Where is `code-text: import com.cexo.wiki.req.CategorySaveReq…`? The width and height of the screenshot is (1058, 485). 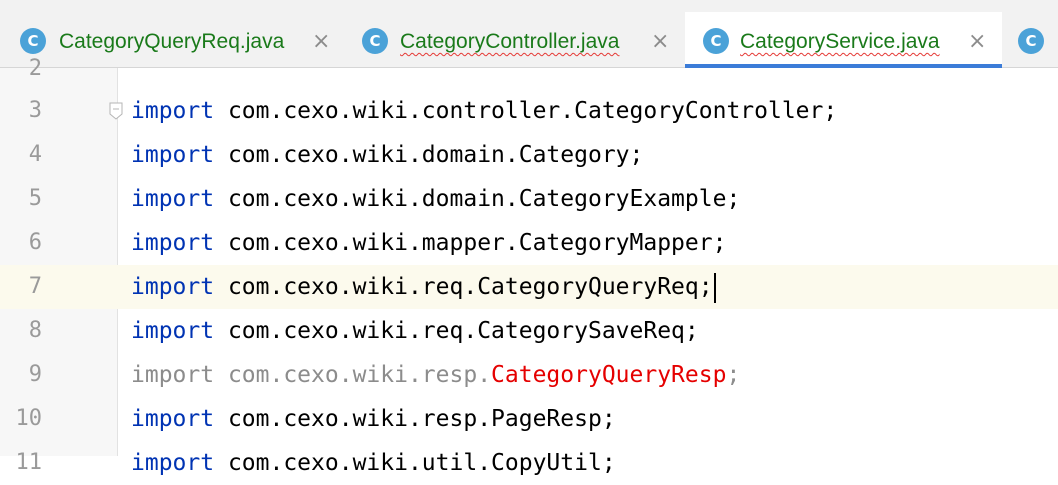
code-text: import com.cexo.wiki.req.CategorySaveReq… is located at coordinates (415, 331).